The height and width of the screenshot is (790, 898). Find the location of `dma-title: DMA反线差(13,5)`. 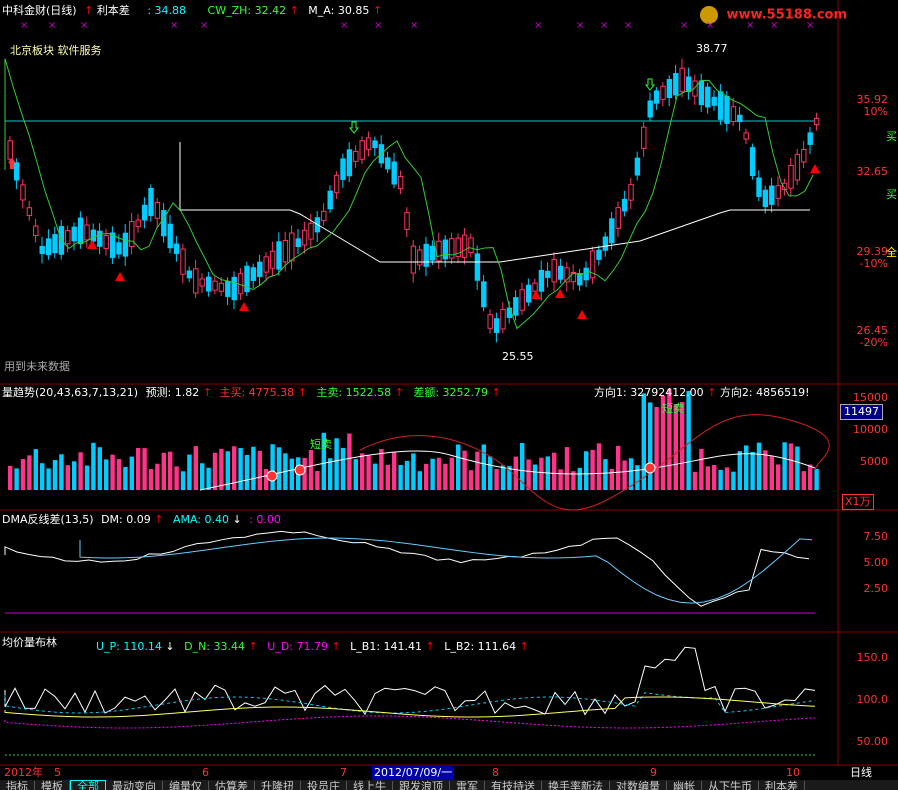

dma-title: DMA反线差(13,5) is located at coordinates (48, 519).